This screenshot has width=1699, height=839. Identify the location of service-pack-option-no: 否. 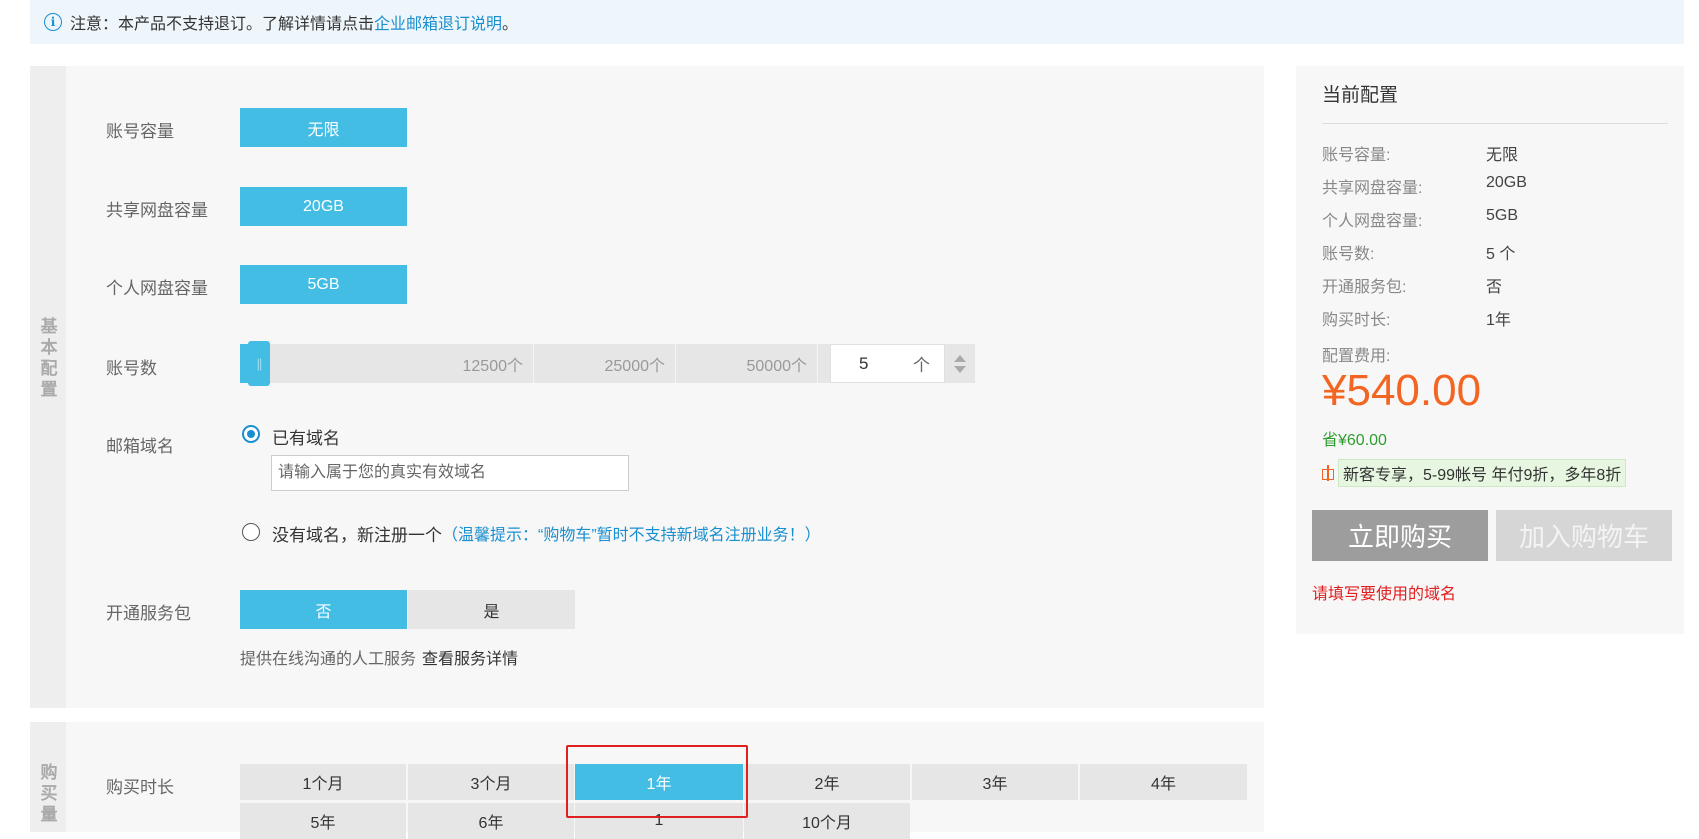
(323, 609).